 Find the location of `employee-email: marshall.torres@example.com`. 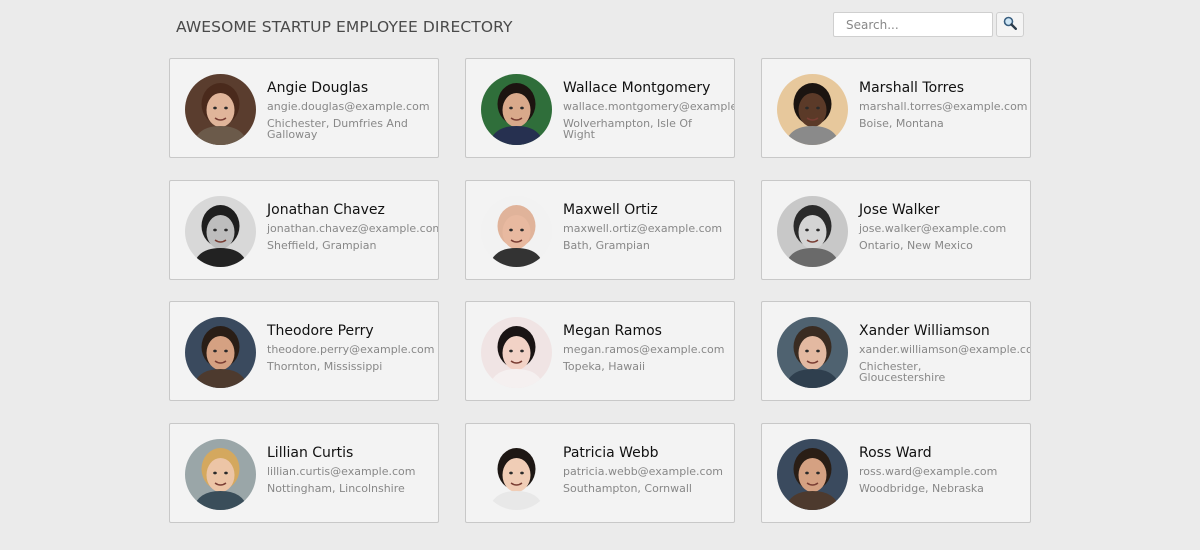

employee-email: marshall.torres@example.com is located at coordinates (943, 106).